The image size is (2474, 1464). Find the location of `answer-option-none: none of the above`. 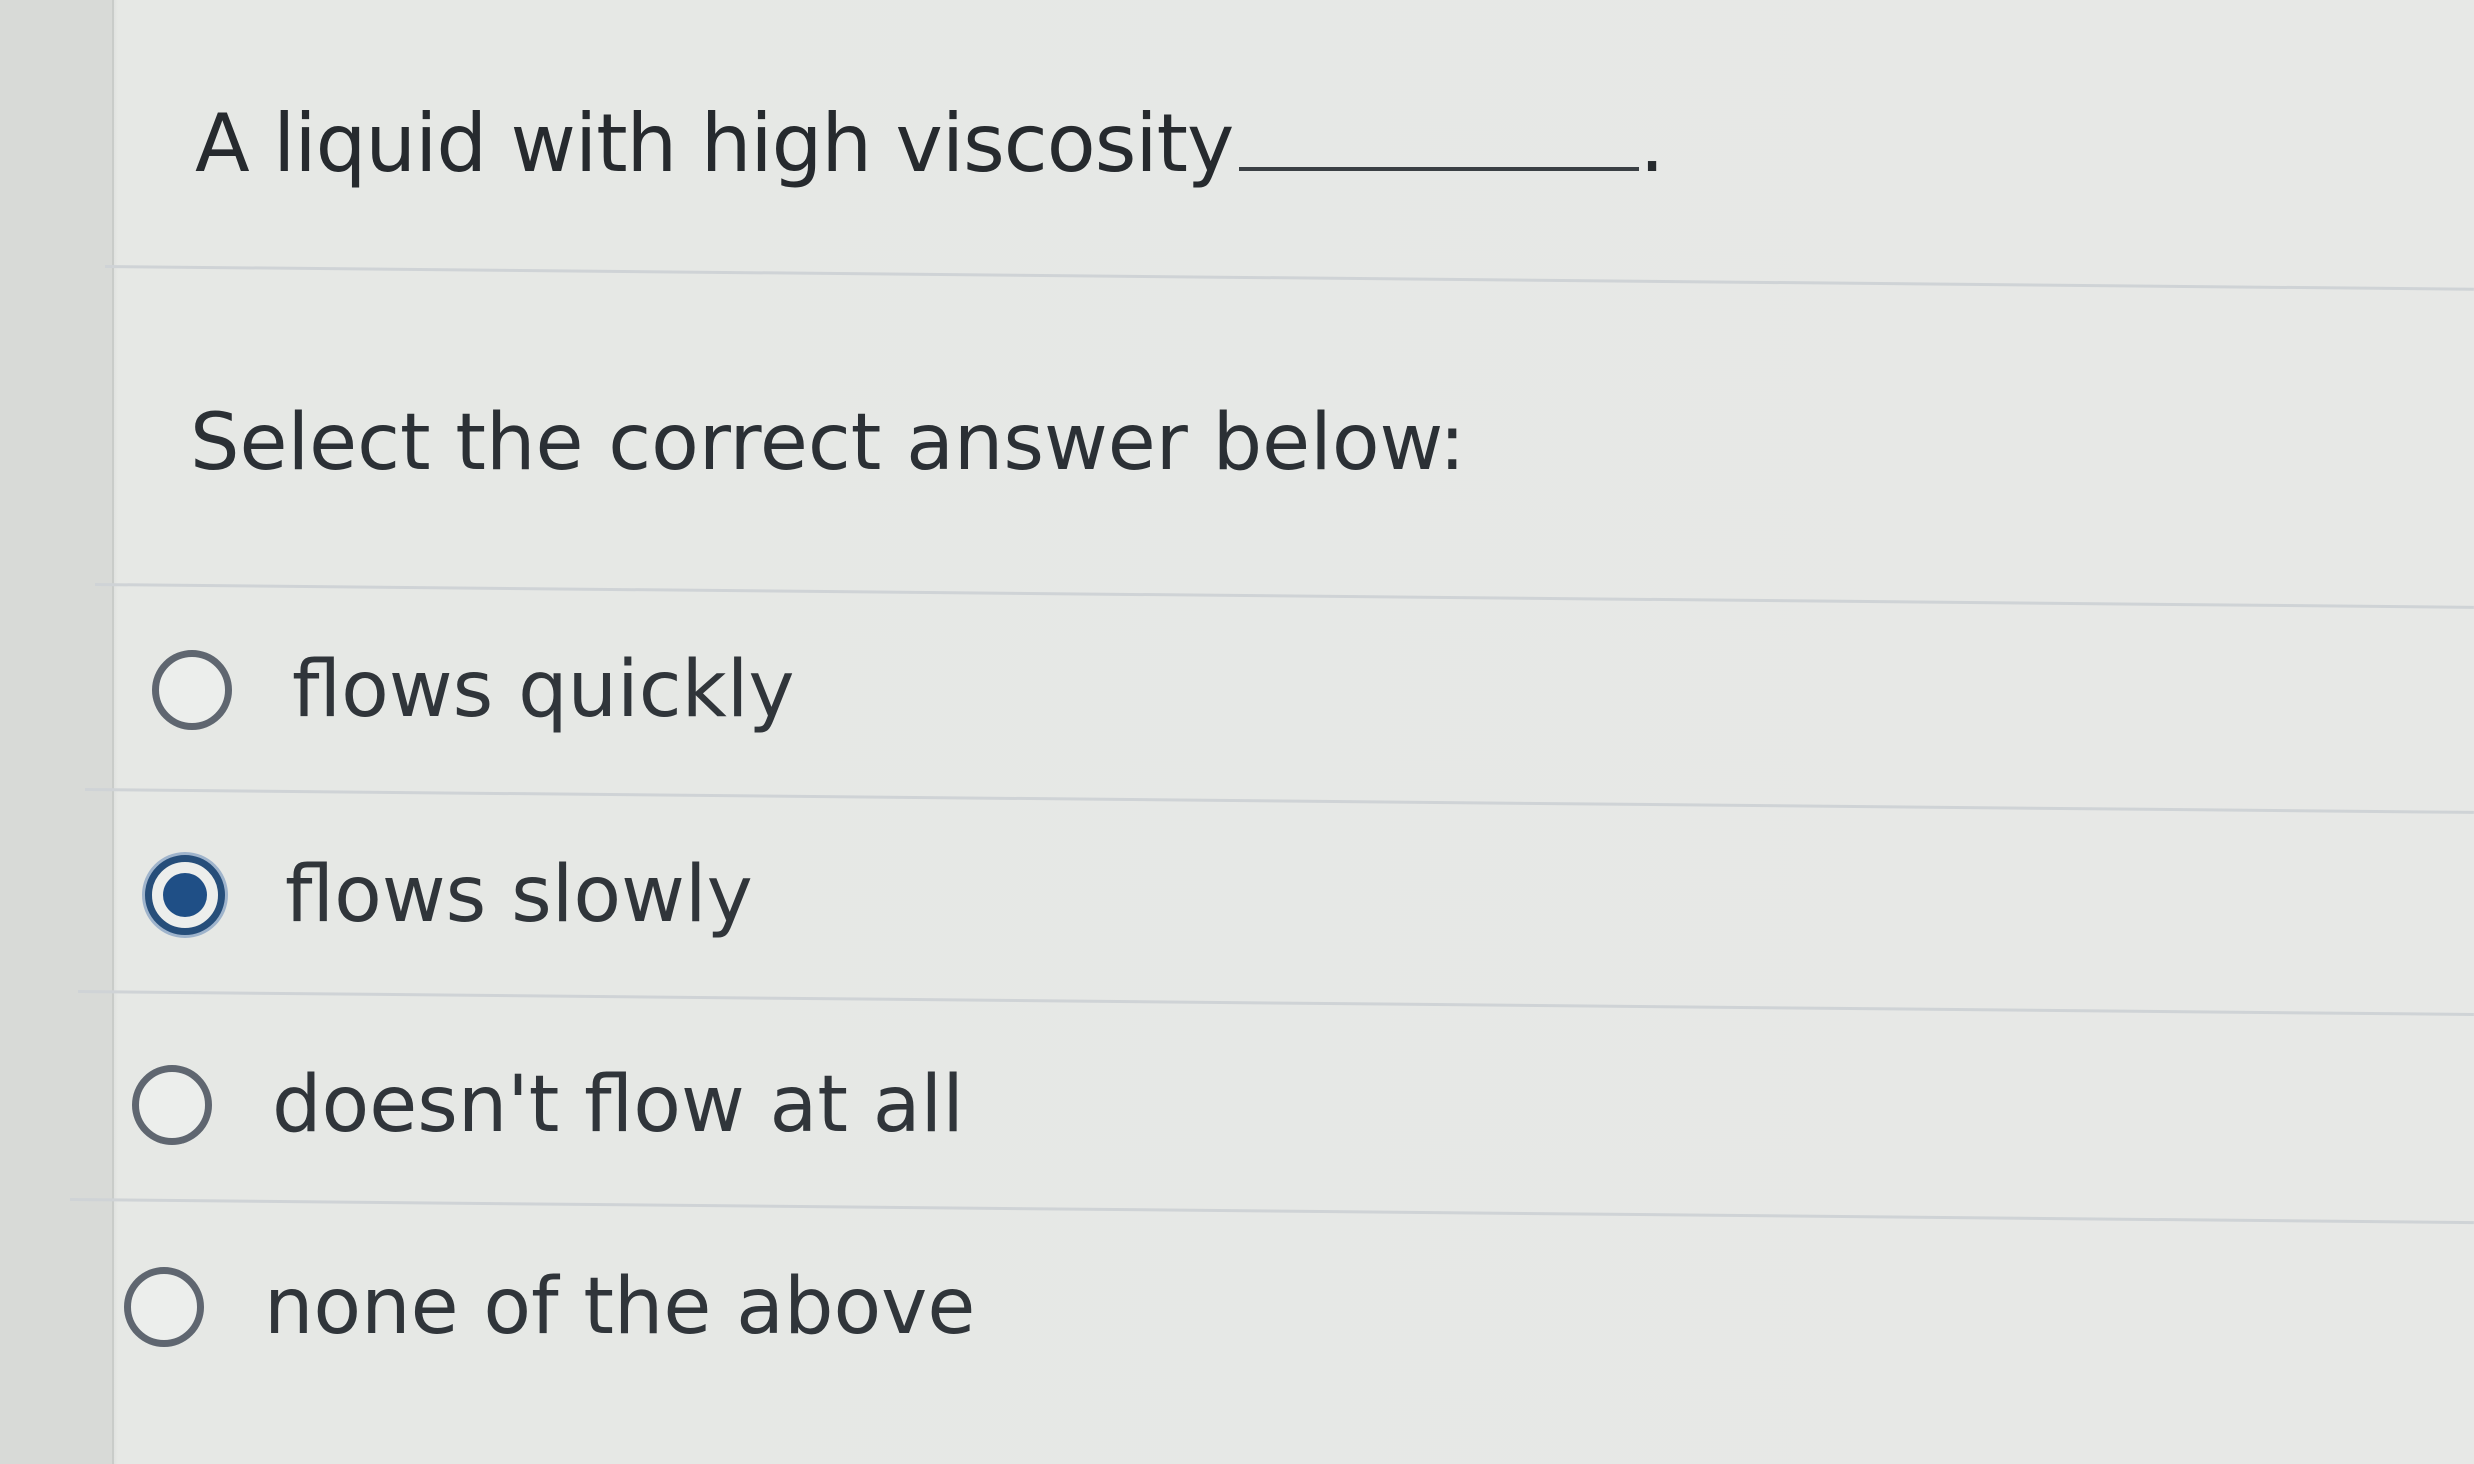

answer-option-none: none of the above is located at coordinates (549, 1307).